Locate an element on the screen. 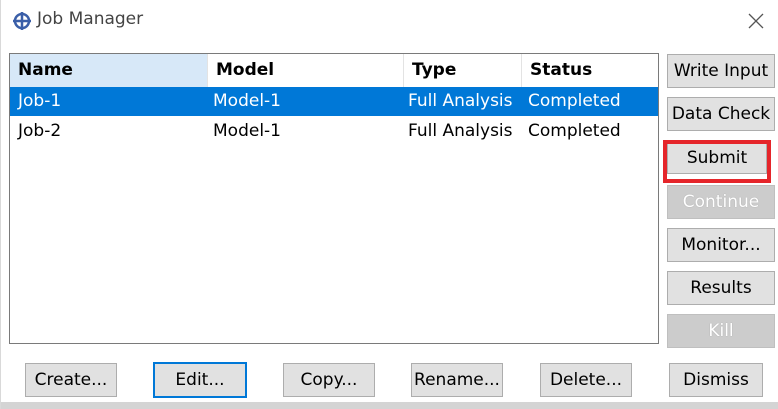 Image resolution: width=778 pixels, height=409 pixels. close-icon is located at coordinates (756, 21).